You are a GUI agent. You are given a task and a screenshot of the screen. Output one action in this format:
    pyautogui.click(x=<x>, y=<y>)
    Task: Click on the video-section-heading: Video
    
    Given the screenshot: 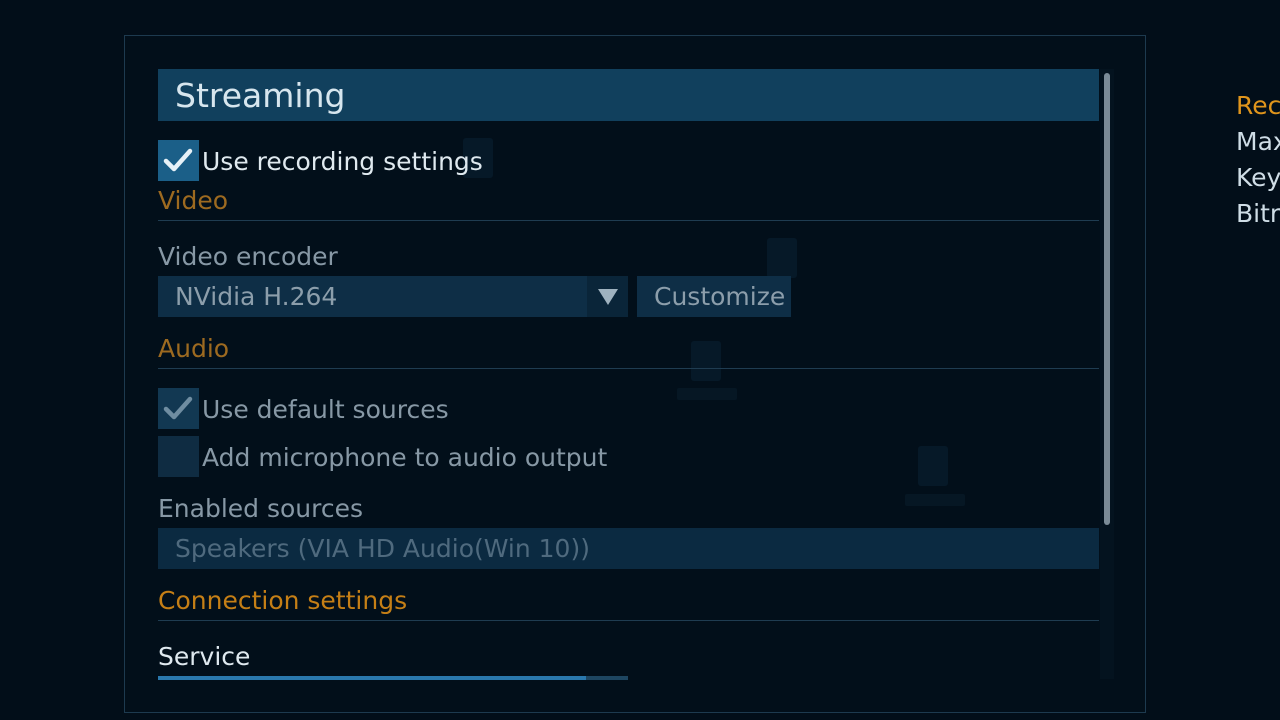 What is the action you would take?
    pyautogui.click(x=193, y=200)
    